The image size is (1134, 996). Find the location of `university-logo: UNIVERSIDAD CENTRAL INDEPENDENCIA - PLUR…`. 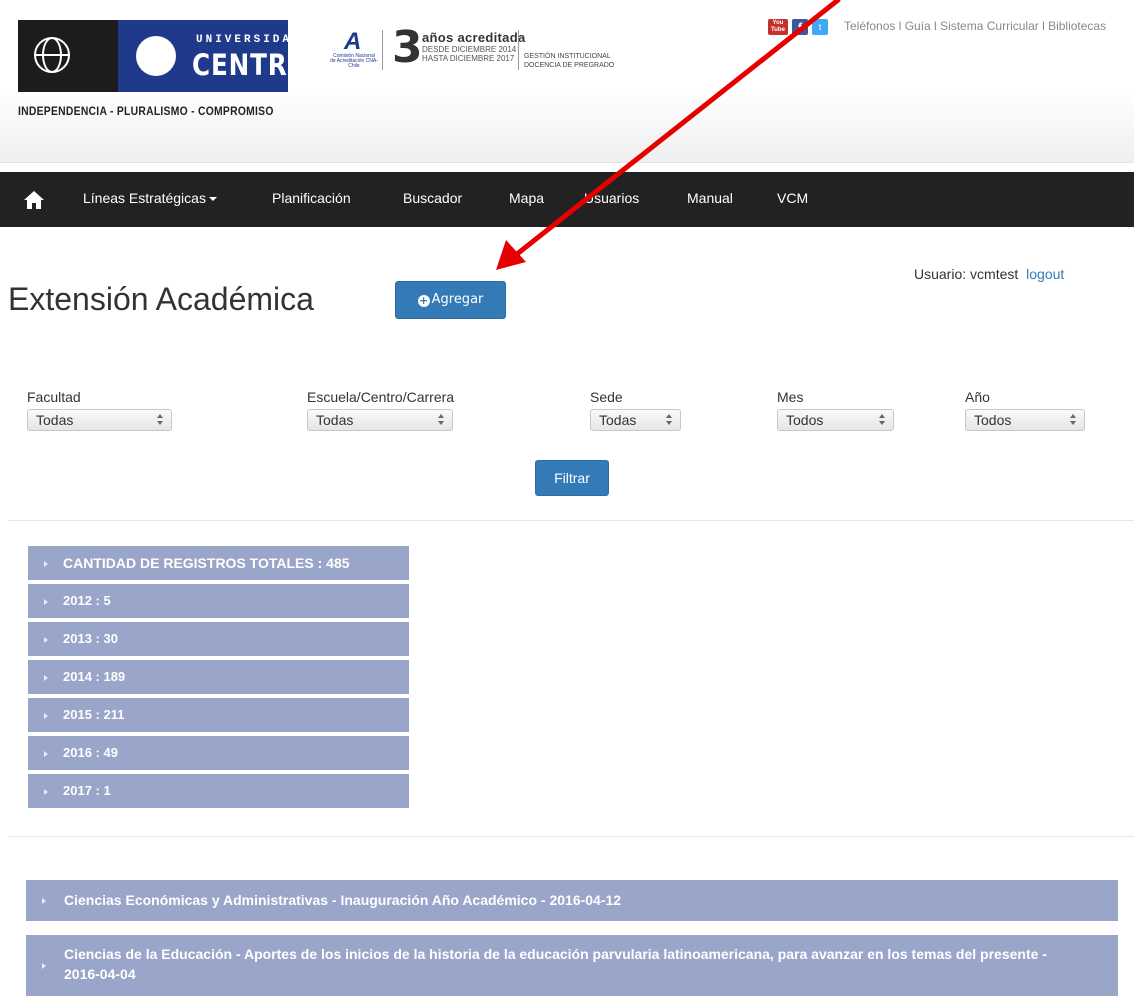

university-logo: UNIVERSIDAD CENTRAL INDEPENDENCIA - PLUR… is located at coordinates (170, 72).